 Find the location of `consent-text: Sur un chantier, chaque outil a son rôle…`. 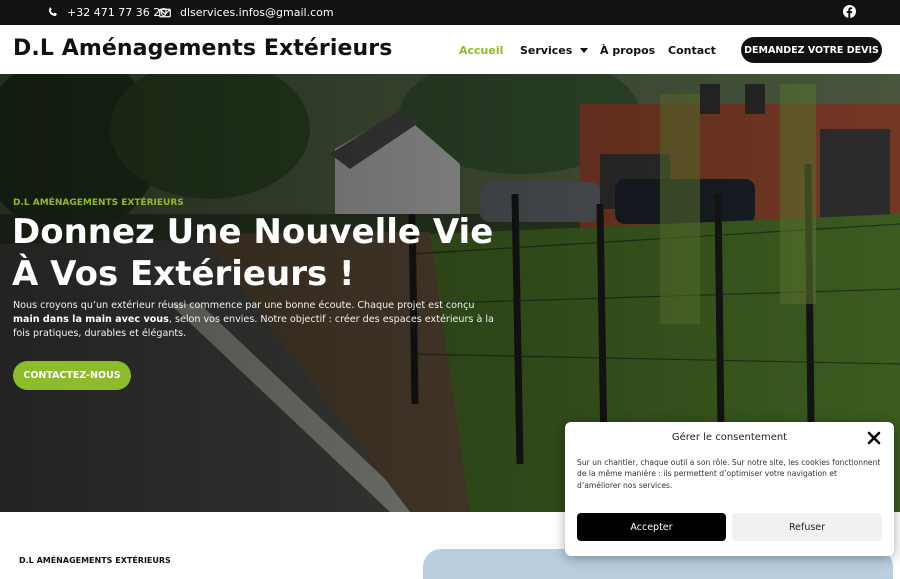

consent-text: Sur un chantier, chaque outil a son rôle… is located at coordinates (729, 474).